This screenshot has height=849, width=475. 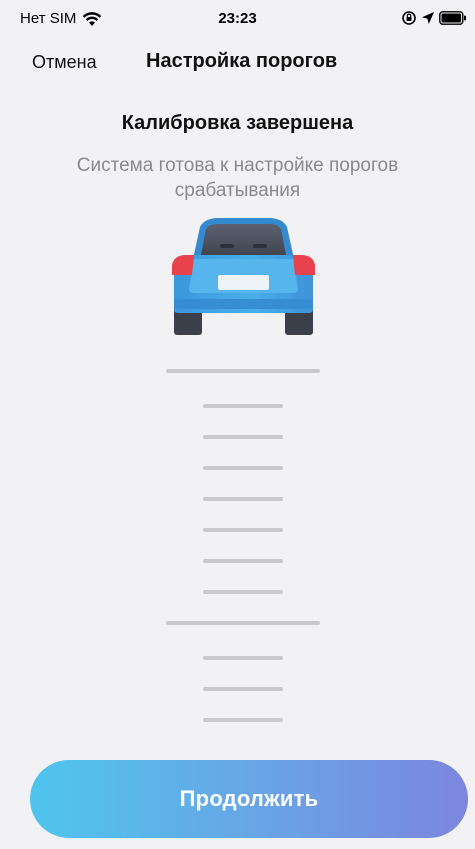 I want to click on status-icons, so click(x=434, y=20).